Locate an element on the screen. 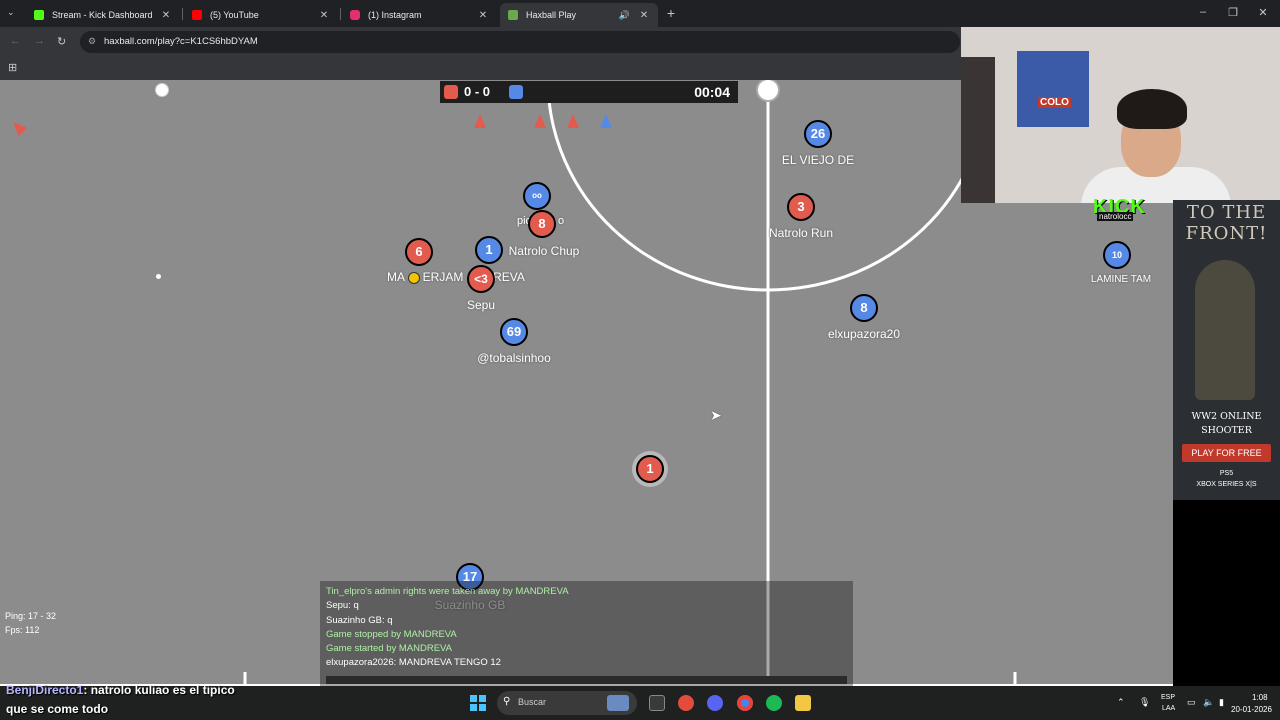 The height and width of the screenshot is (720, 1280). player-disc: 6 is located at coordinates (419, 252).